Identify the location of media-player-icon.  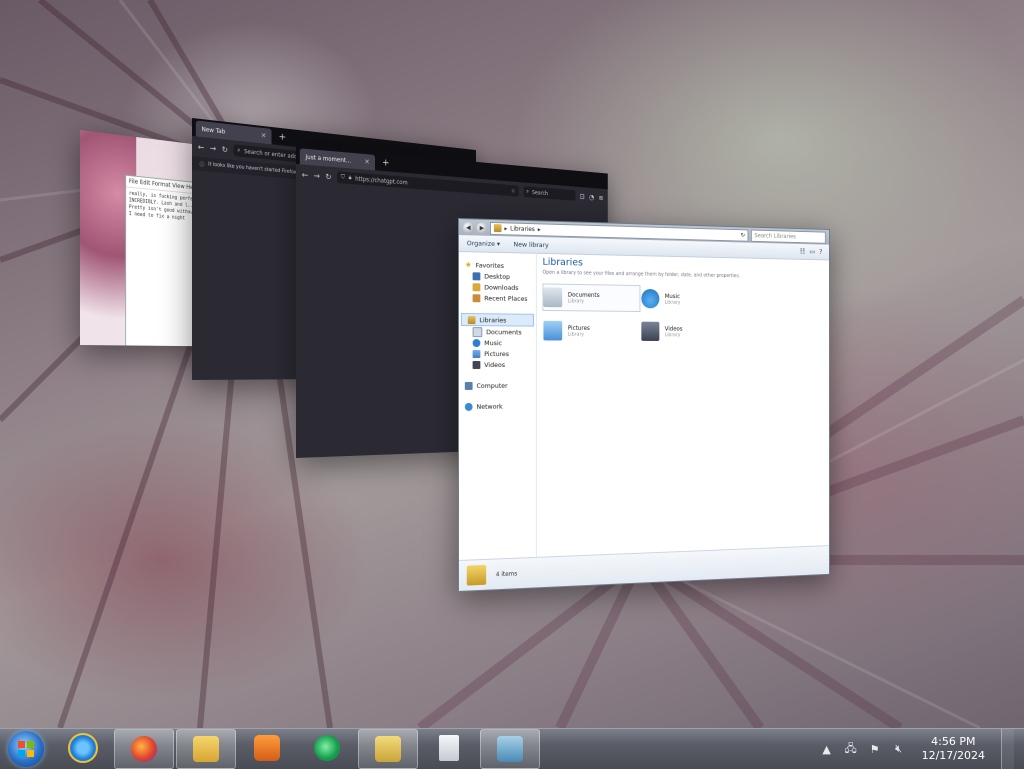
(267, 748).